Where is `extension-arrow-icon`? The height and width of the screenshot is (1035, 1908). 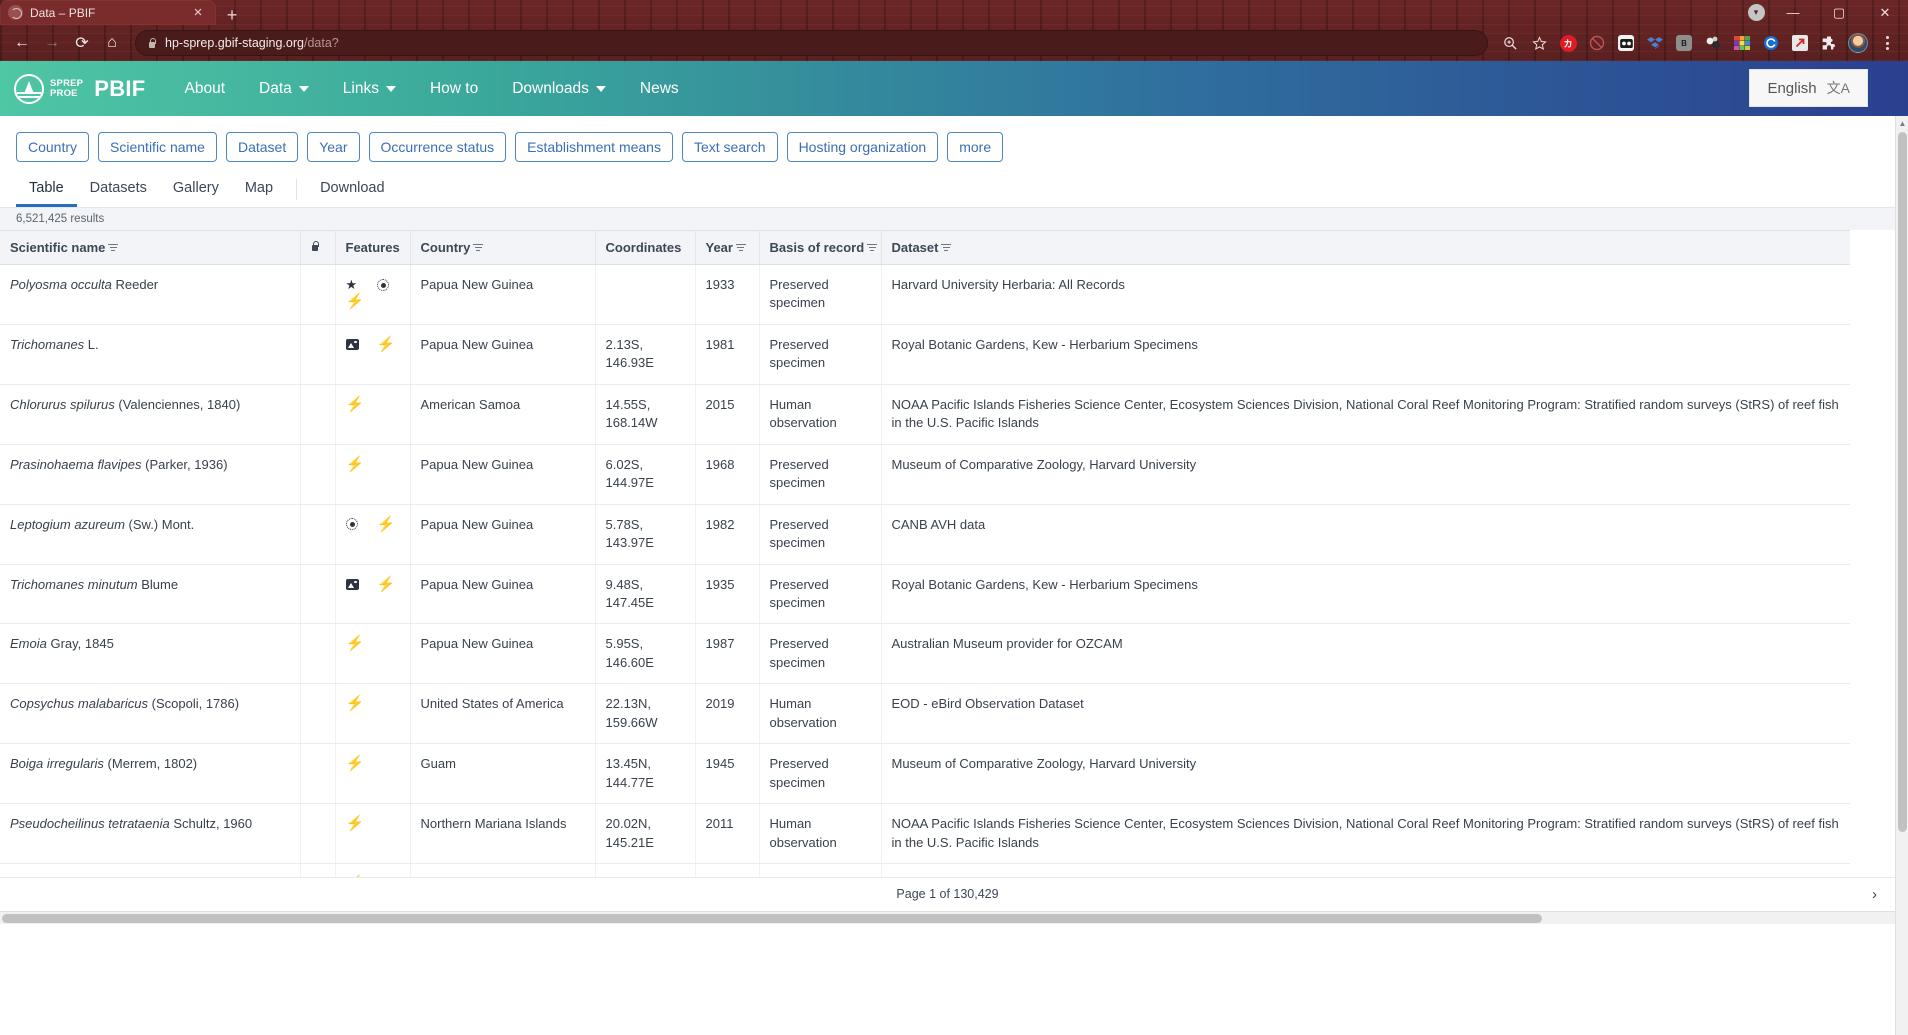
extension-arrow-icon is located at coordinates (1800, 43).